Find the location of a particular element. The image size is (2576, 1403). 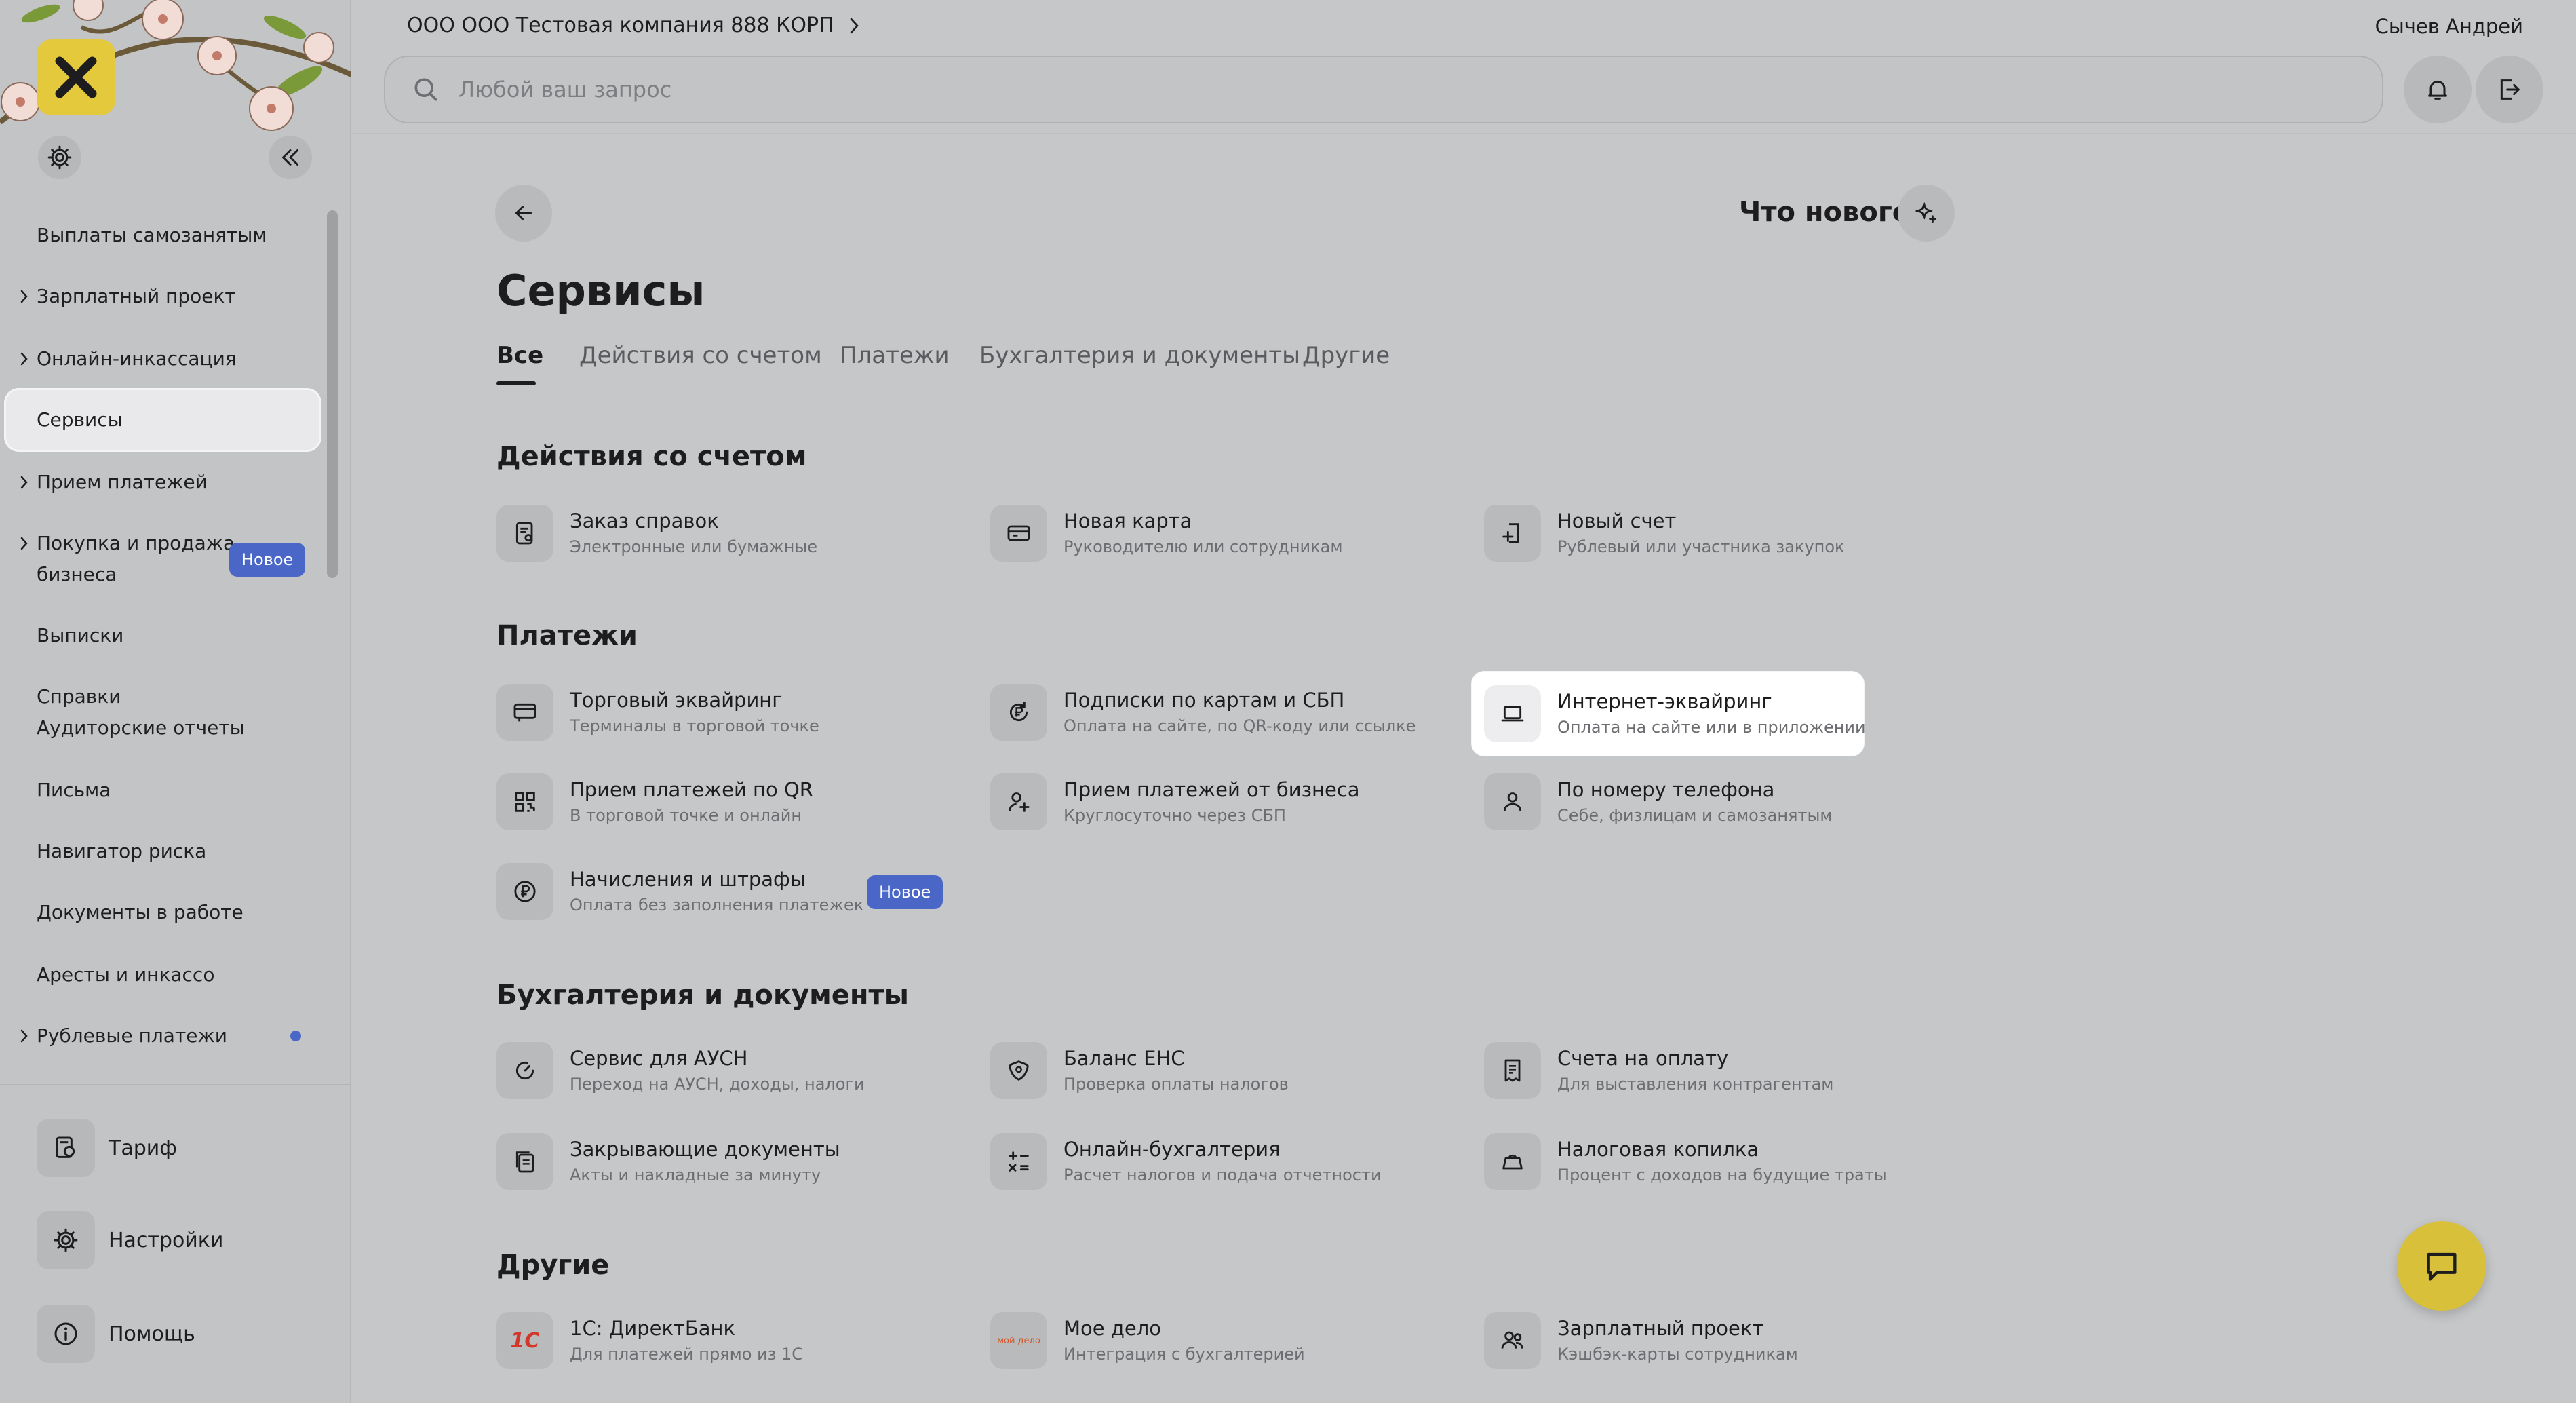

service-subtitle: Электронные или бумажные is located at coordinates (693, 546).